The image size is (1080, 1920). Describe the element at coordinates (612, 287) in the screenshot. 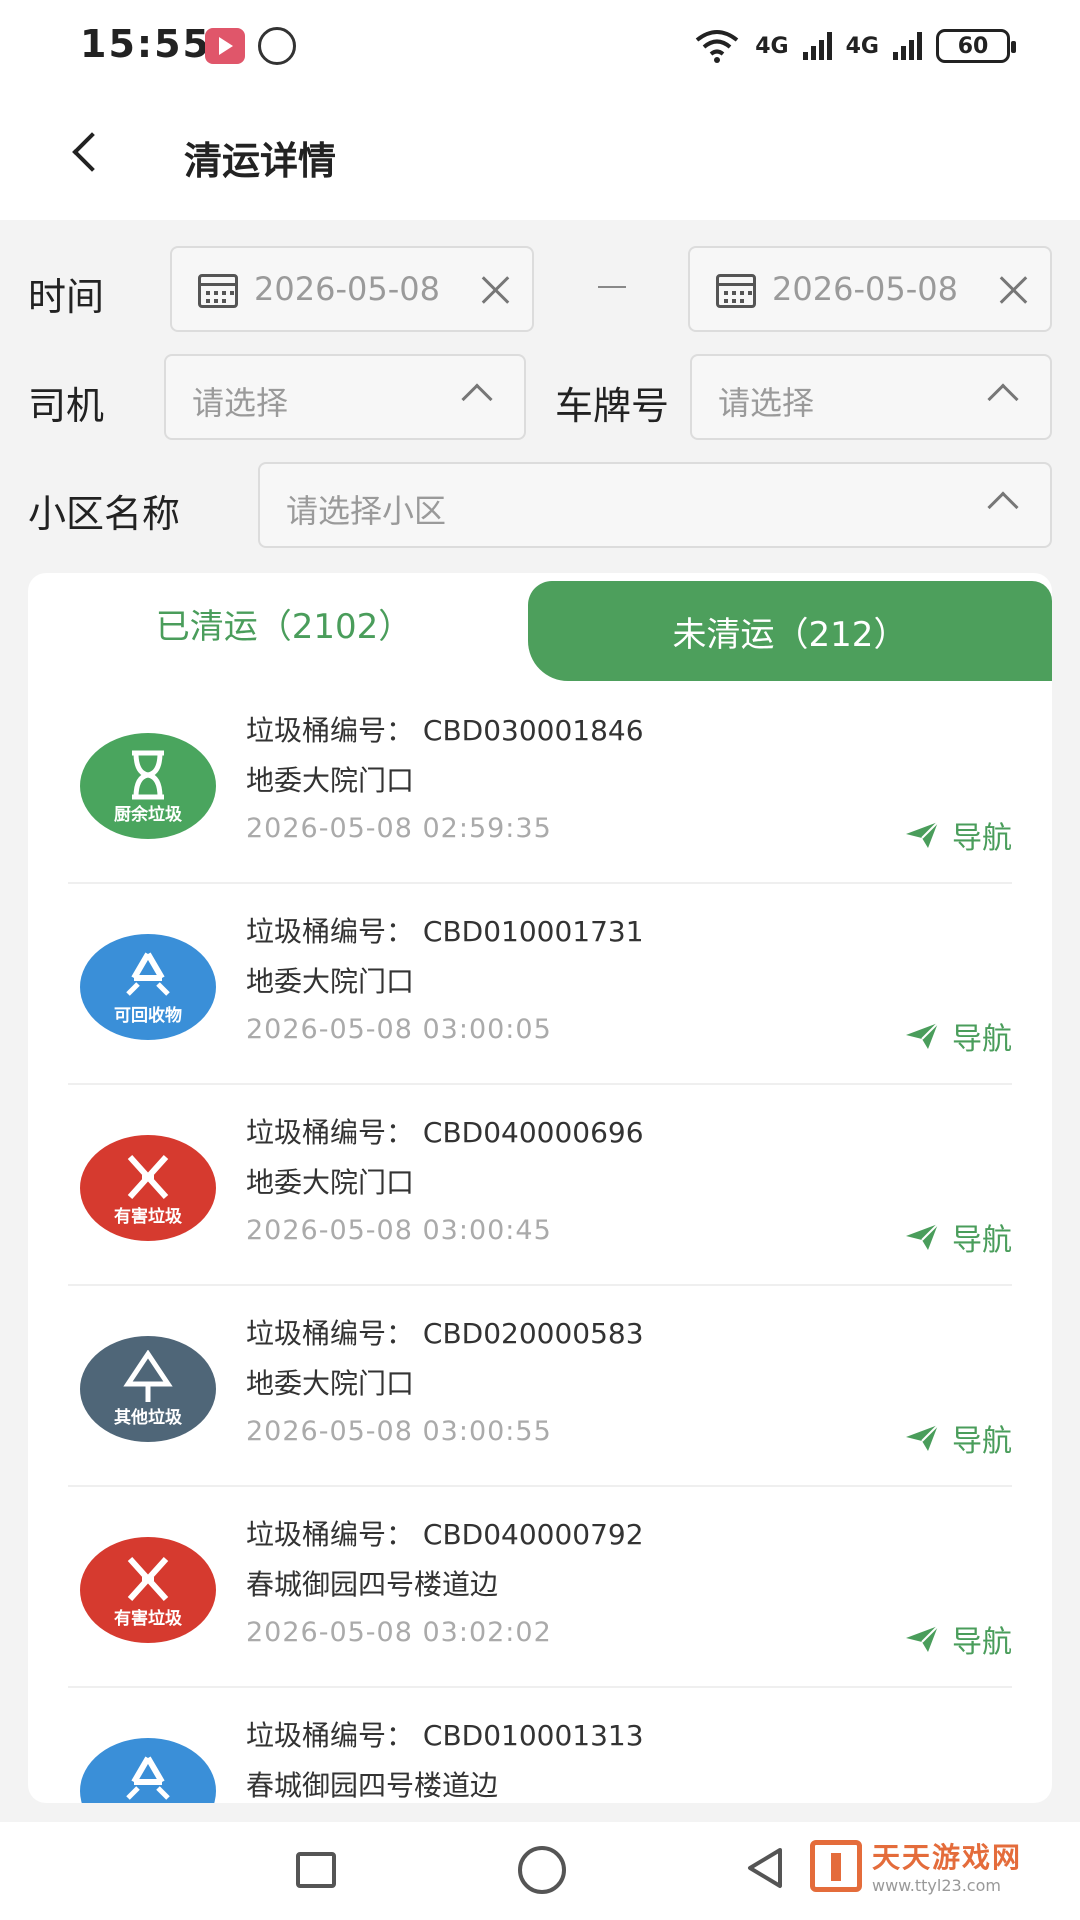

I see `date-separator` at that location.